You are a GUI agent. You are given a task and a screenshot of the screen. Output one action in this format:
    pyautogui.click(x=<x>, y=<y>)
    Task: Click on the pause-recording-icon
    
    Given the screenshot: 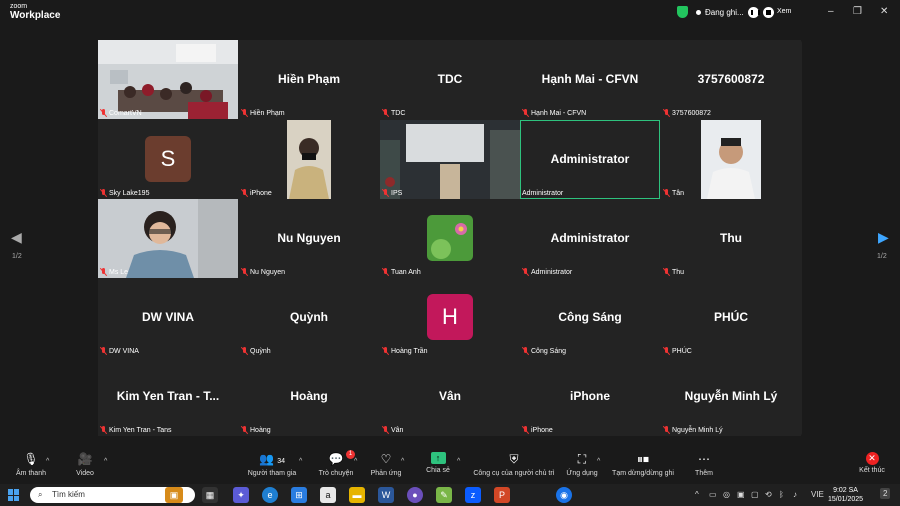 What is the action you would take?
    pyautogui.click(x=753, y=12)
    